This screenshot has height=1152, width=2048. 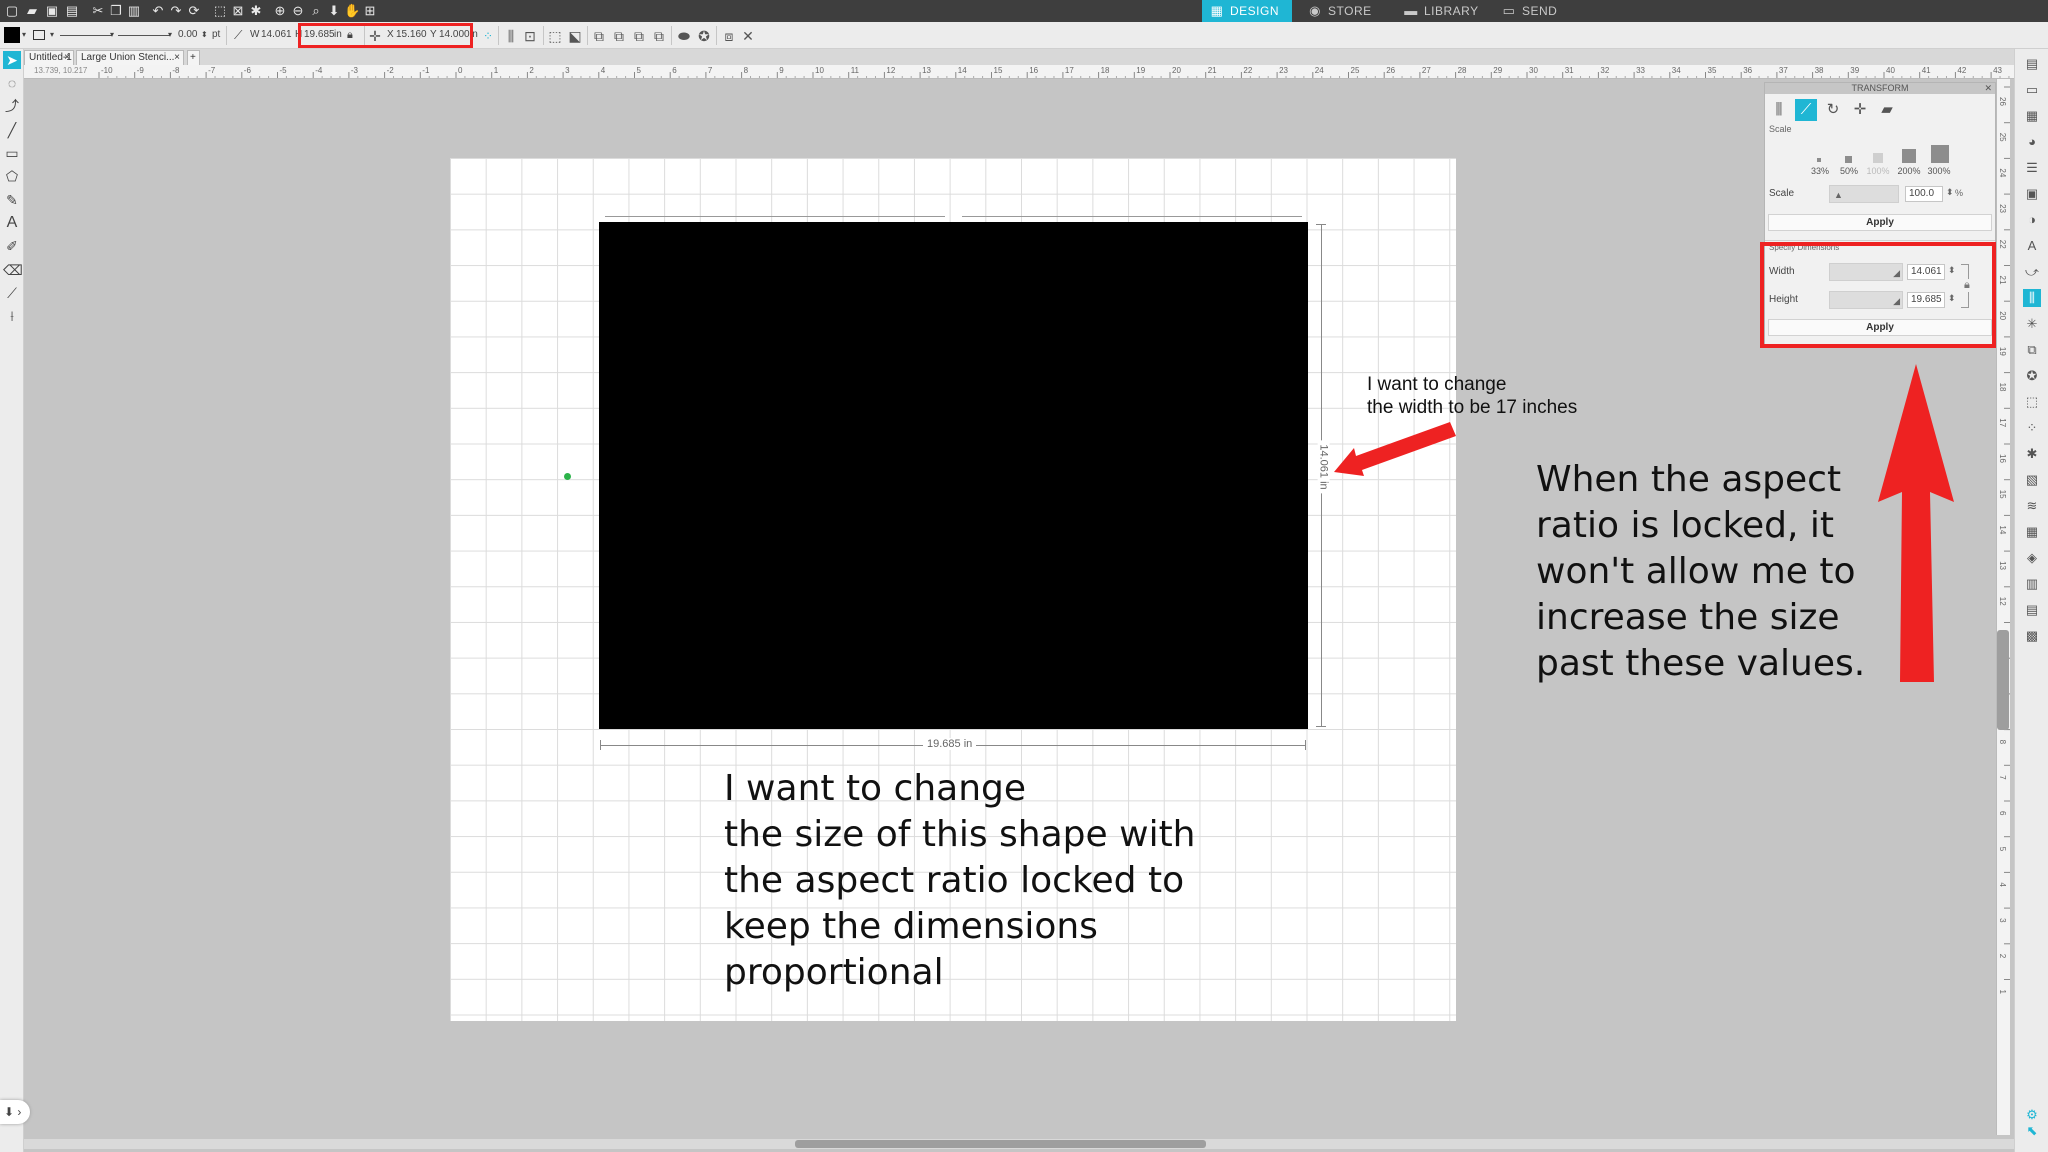 What do you see at coordinates (15, 1112) in the screenshot?
I see `import-button: ⬇ ›` at bounding box center [15, 1112].